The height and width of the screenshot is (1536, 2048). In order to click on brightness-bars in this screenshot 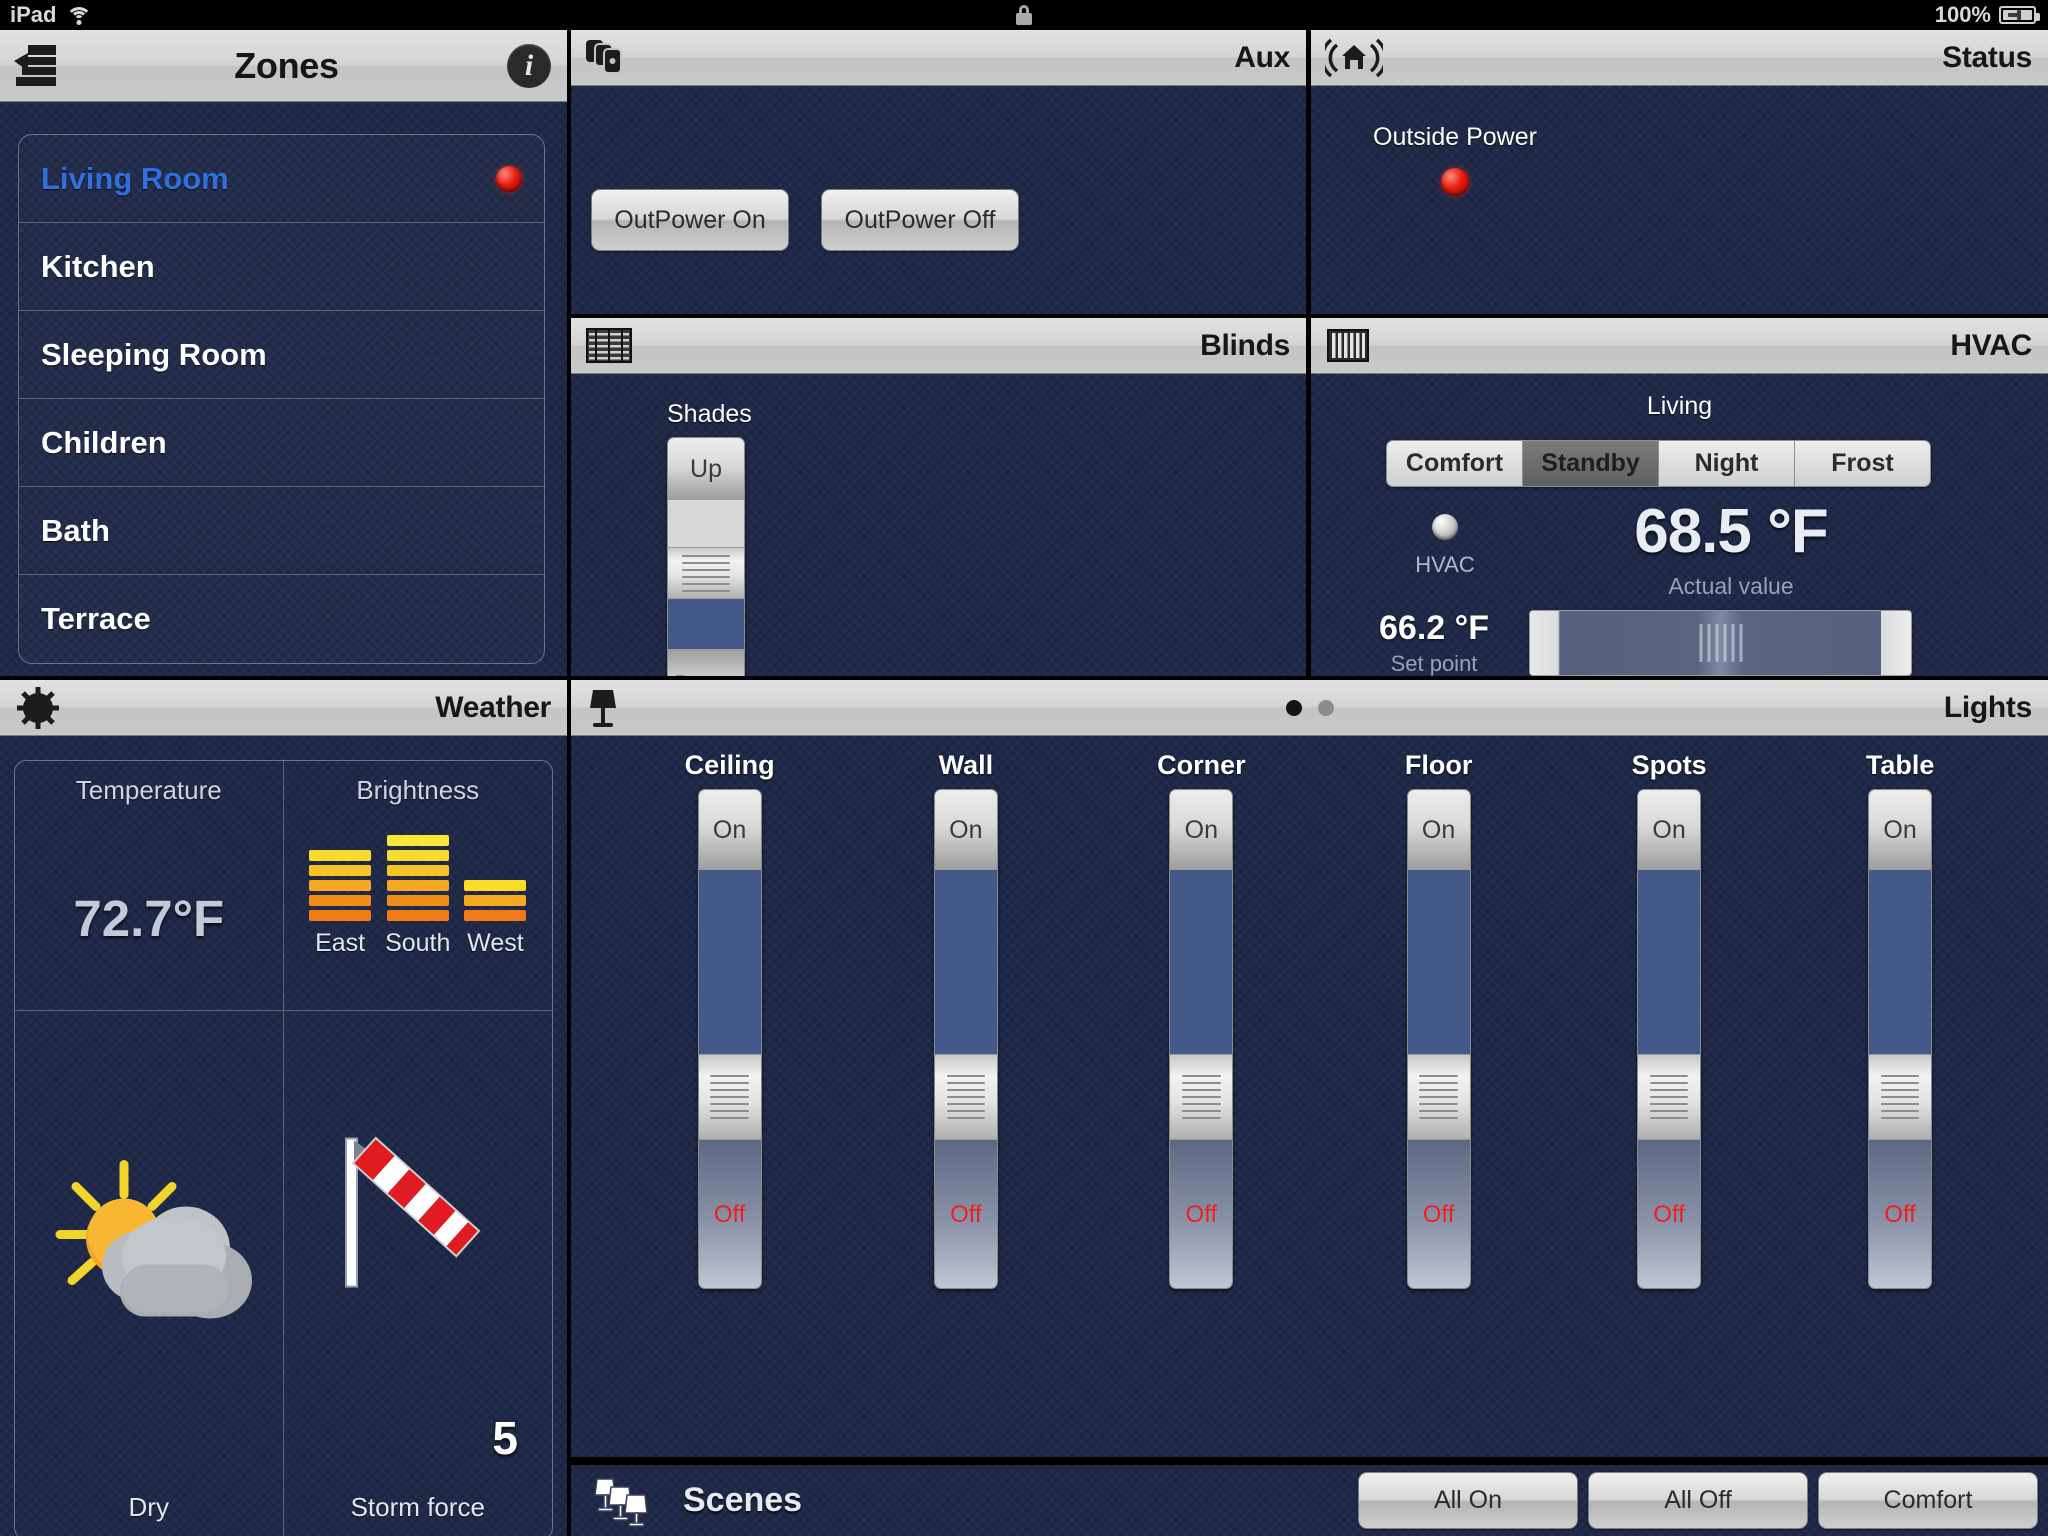, I will do `click(340, 885)`.